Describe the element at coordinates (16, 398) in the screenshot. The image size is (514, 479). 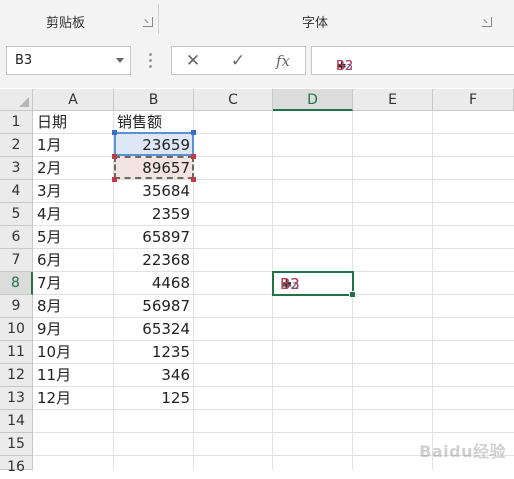
I see `row-header-13: 13` at that location.